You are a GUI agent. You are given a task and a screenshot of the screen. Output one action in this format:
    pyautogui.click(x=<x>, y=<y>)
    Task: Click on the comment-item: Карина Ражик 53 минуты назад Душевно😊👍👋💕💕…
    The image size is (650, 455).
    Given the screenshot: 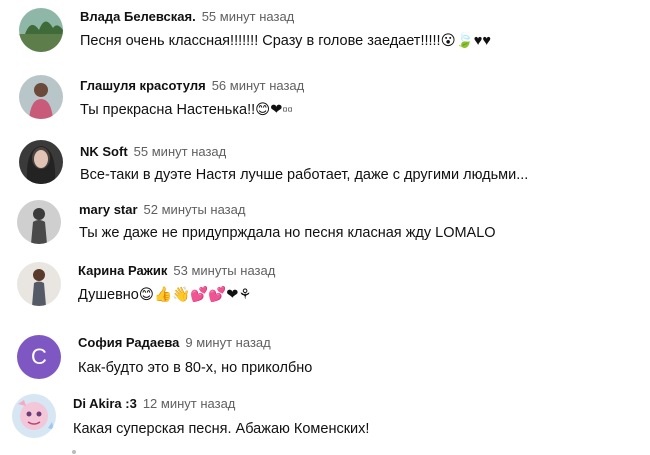 What is the action you would take?
    pyautogui.click(x=325, y=286)
    